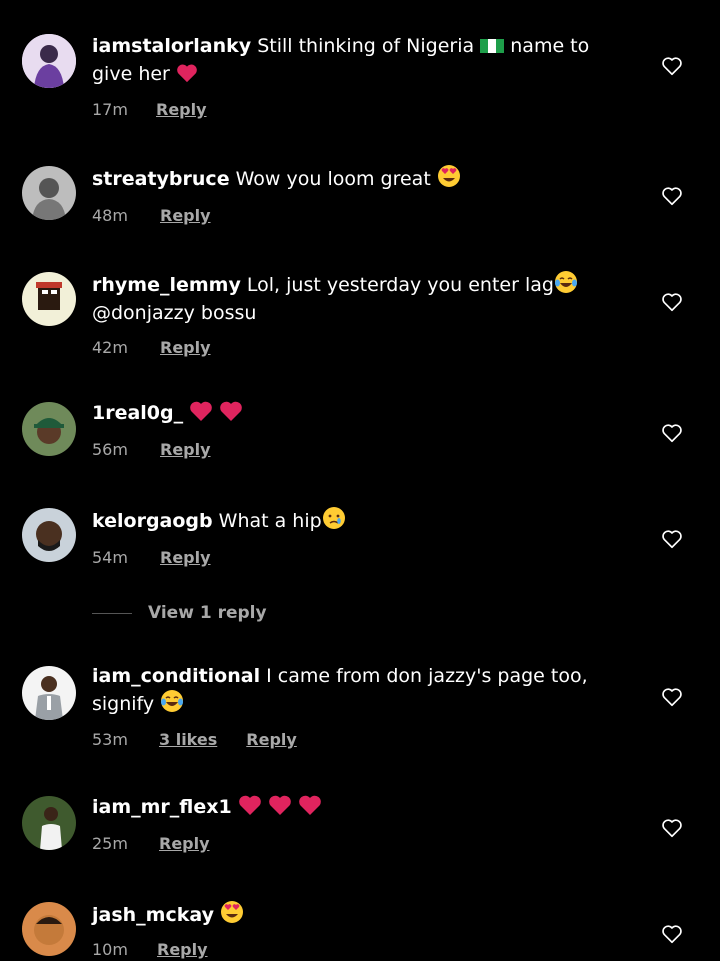 The height and width of the screenshot is (961, 720). I want to click on comment-content: Lol, just yesterday you enter lag, so click(397, 285).